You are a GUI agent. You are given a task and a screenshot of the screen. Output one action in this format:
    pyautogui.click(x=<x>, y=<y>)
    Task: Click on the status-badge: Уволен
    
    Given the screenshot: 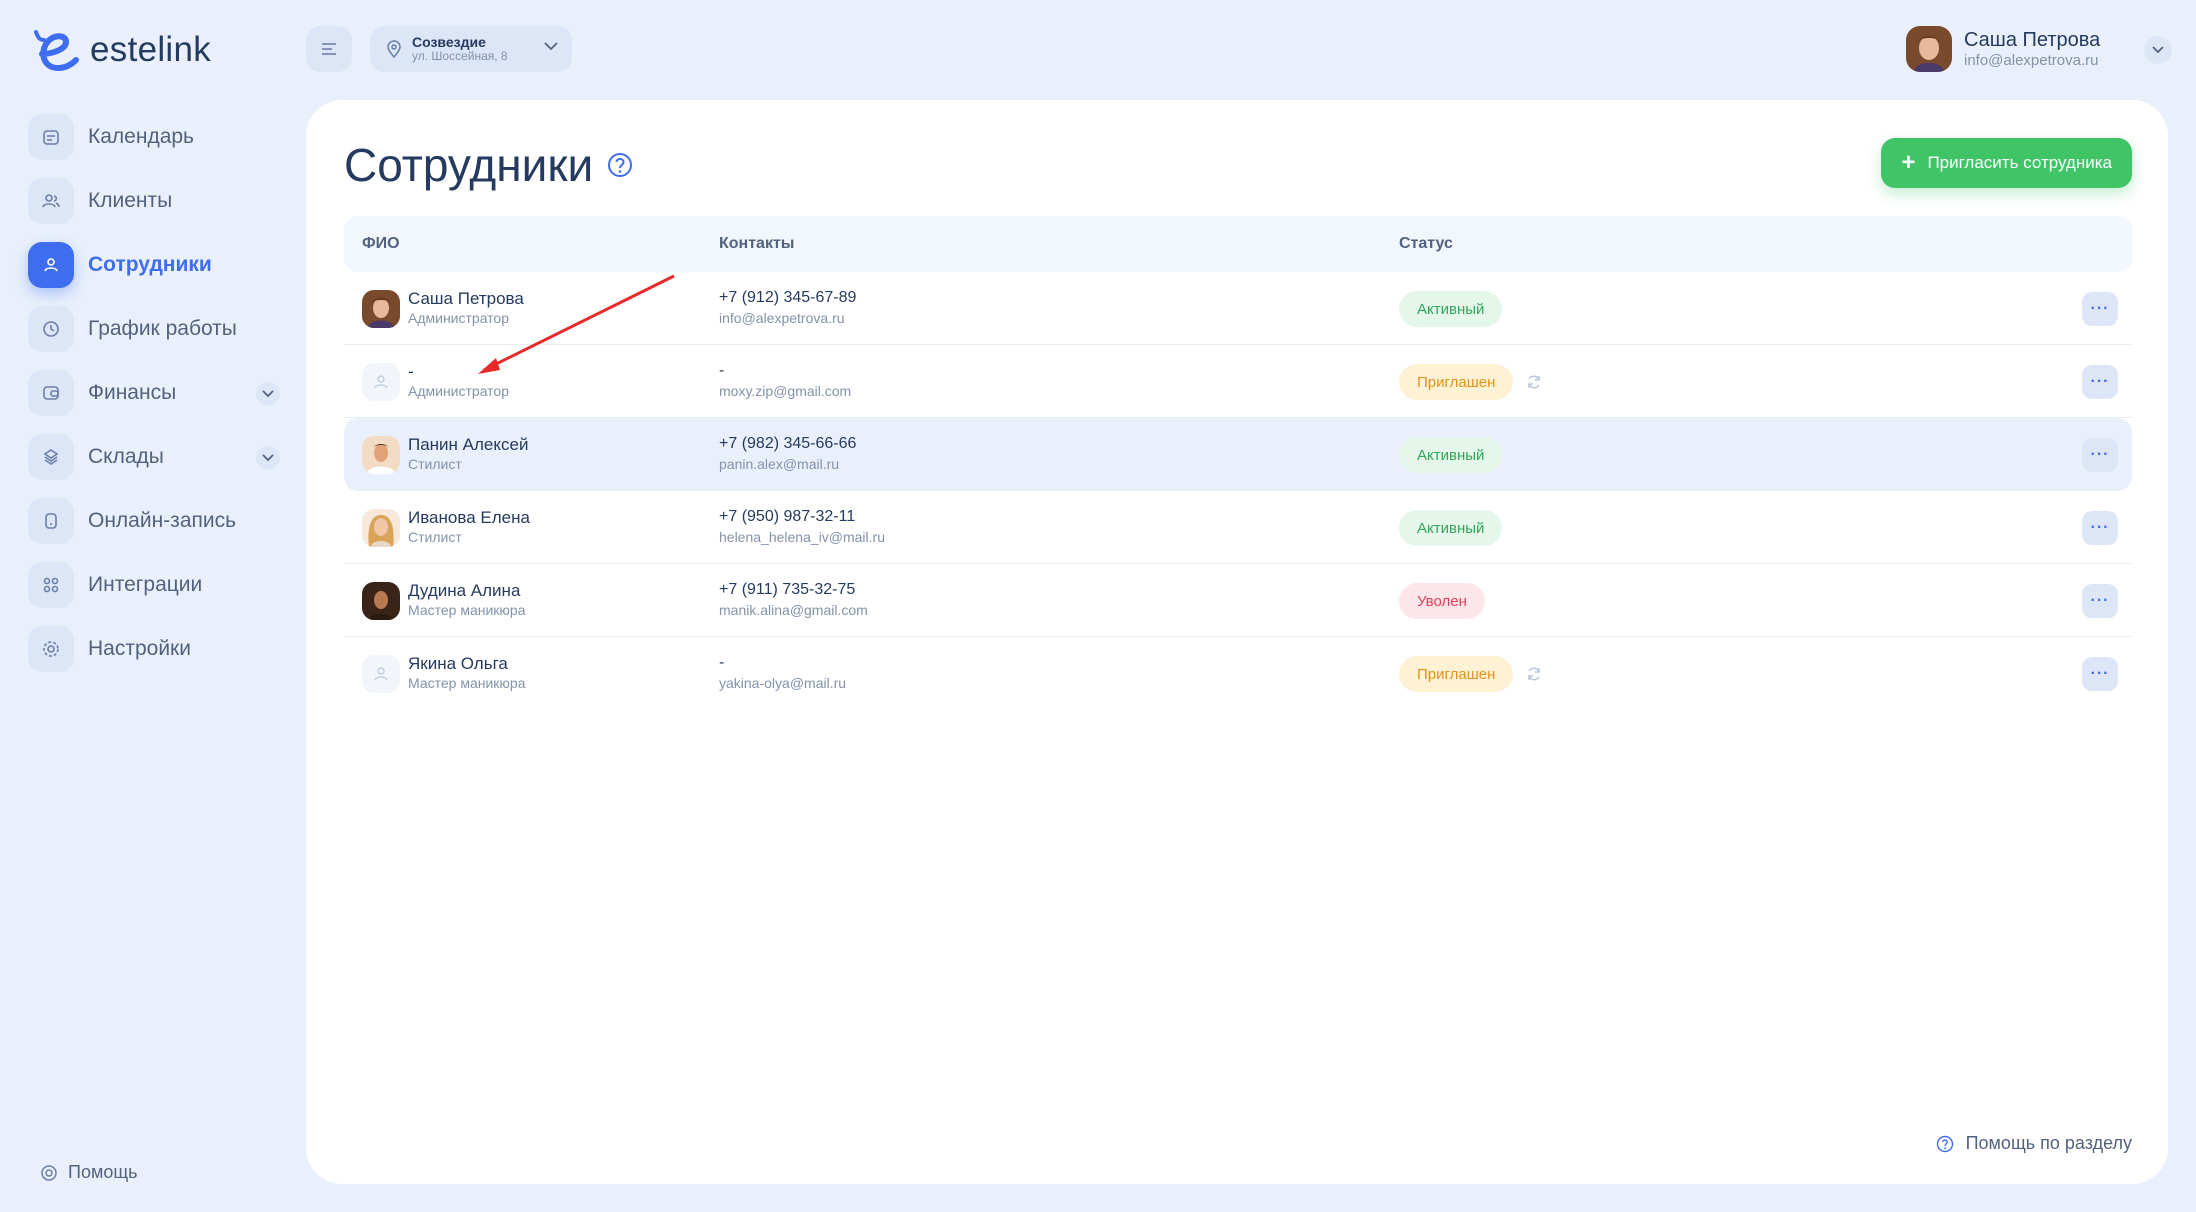 What is the action you would take?
    pyautogui.click(x=1442, y=601)
    